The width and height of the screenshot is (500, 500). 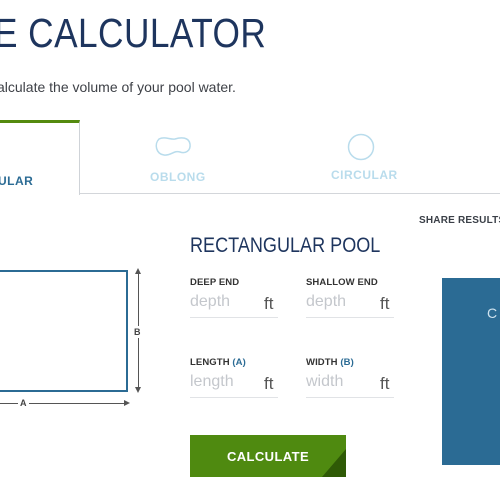 I want to click on dimension-a-label: A, so click(x=23, y=403).